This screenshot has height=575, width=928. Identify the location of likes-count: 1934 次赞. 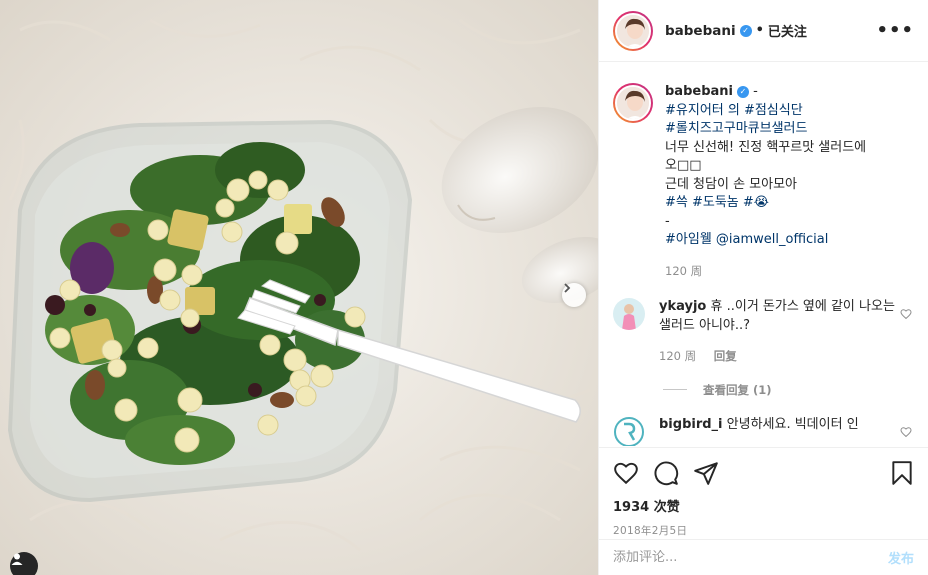
(763, 505).